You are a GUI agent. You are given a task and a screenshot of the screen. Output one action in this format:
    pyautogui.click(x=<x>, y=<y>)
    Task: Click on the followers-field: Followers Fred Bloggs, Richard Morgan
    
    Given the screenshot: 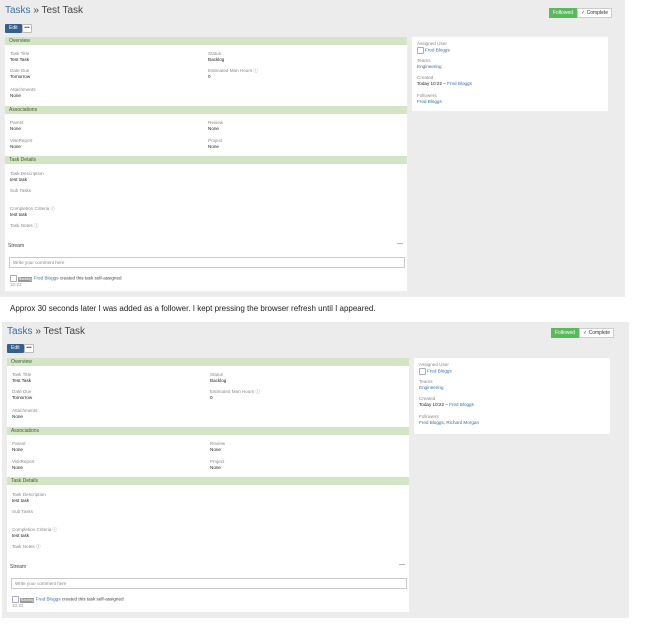 What is the action you would take?
    pyautogui.click(x=449, y=420)
    